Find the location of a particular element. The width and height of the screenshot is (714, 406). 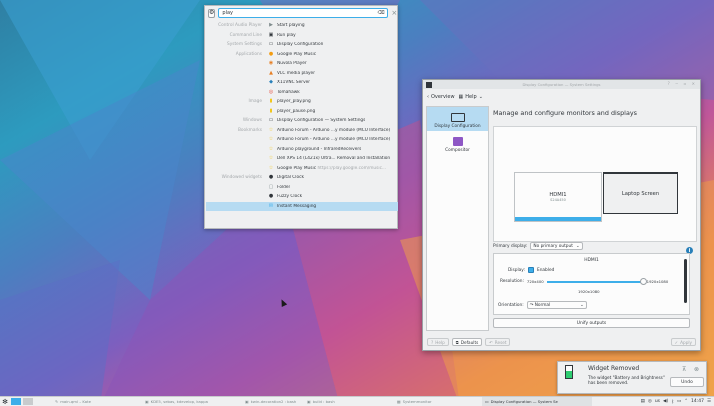

defaults-icon: ⧉ is located at coordinates (457, 342).